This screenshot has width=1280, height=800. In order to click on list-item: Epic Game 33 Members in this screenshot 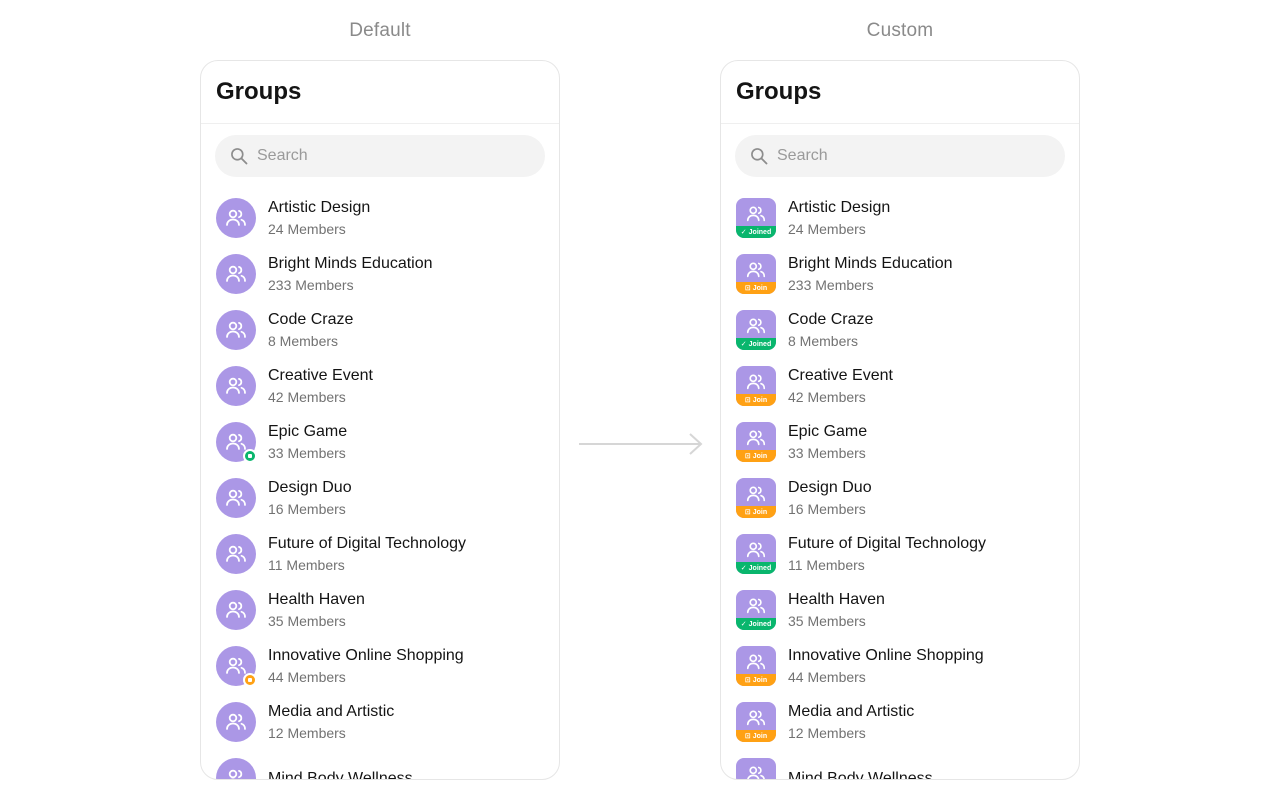, I will do `click(380, 442)`.